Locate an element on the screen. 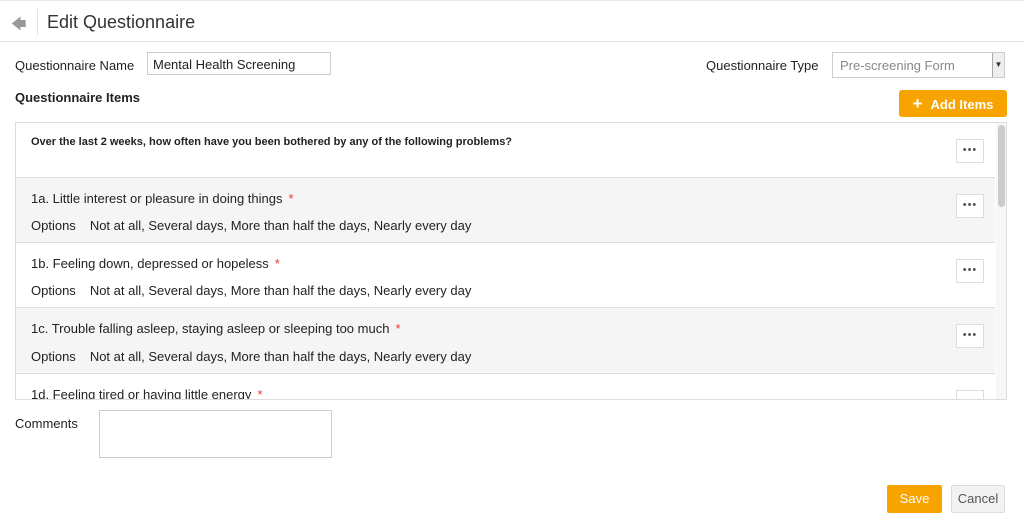 Image resolution: width=1024 pixels, height=523 pixels. scrollbar is located at coordinates (1001, 261).